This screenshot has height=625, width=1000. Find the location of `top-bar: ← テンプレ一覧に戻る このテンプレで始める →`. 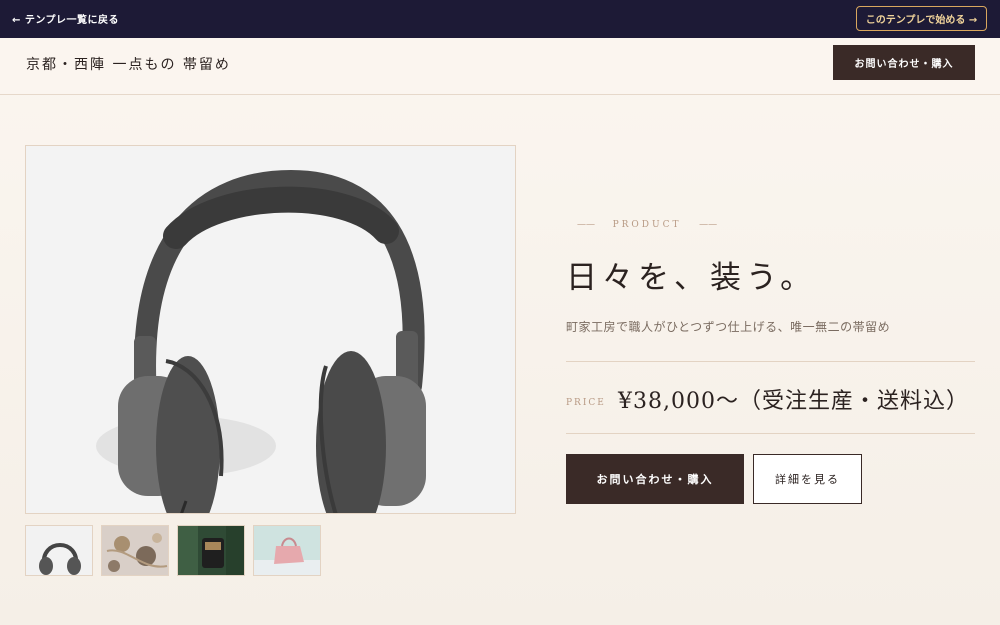

top-bar: ← テンプレ一覧に戻る このテンプレで始める → is located at coordinates (500, 19).